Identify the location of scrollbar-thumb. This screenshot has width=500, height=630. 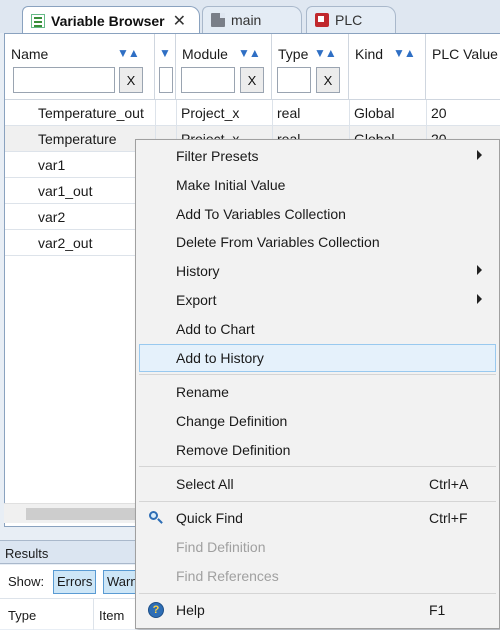
(81, 514).